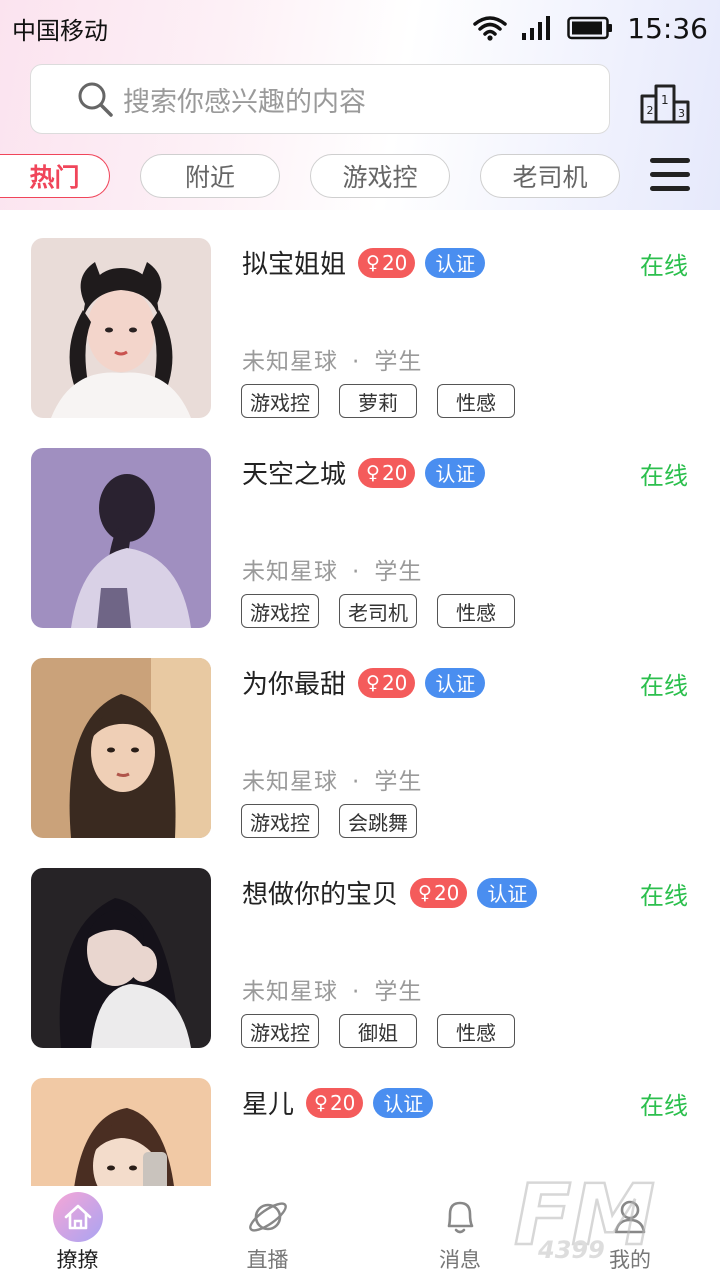 This screenshot has height=1280, width=720. Describe the element at coordinates (267, 1233) in the screenshot. I see `nav-live: 直播` at that location.